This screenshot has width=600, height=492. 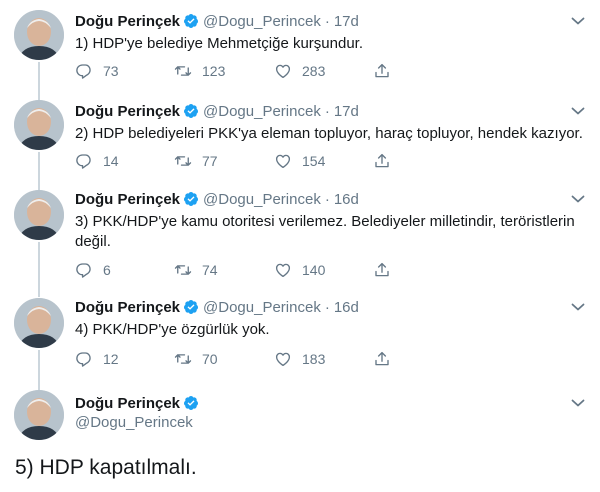 What do you see at coordinates (314, 71) in the screenshot?
I see `like-count: 283` at bounding box center [314, 71].